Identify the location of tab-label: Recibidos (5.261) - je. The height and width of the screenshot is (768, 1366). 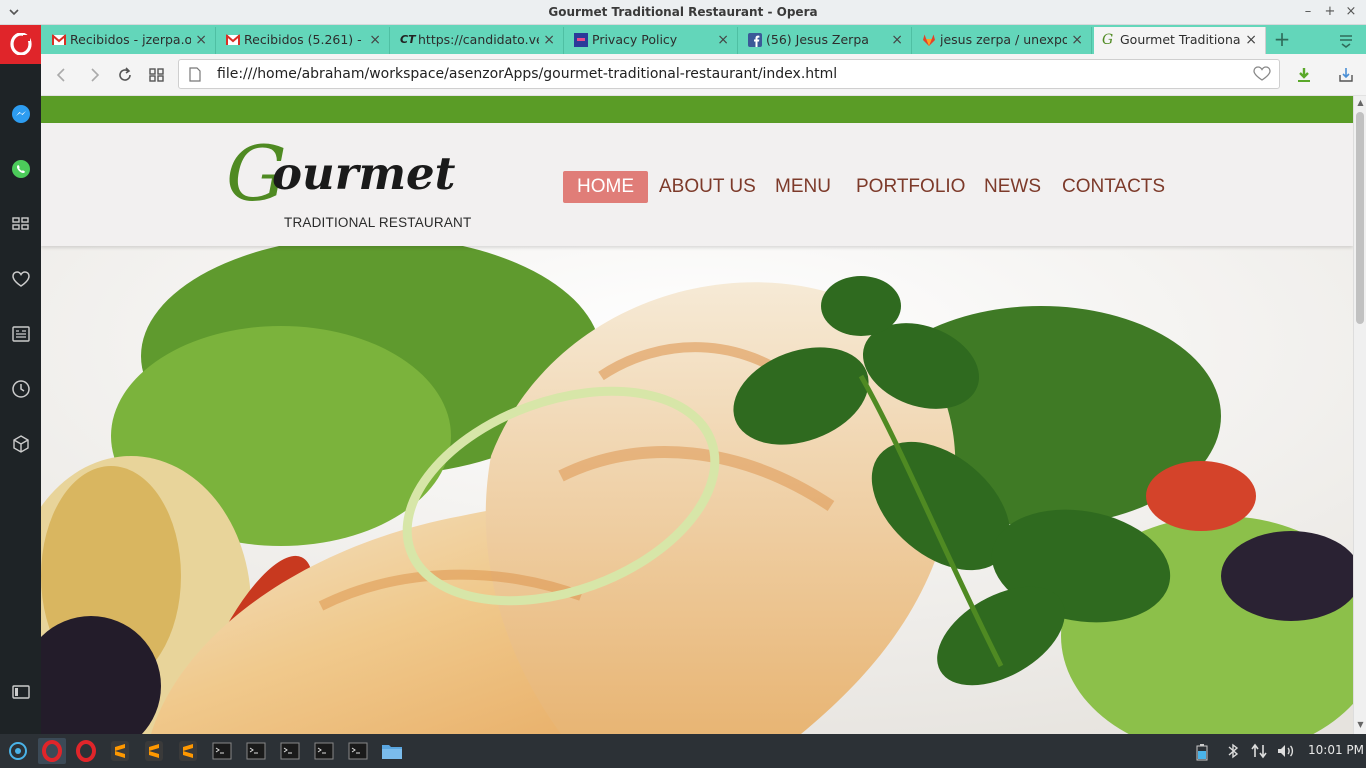
(304, 39).